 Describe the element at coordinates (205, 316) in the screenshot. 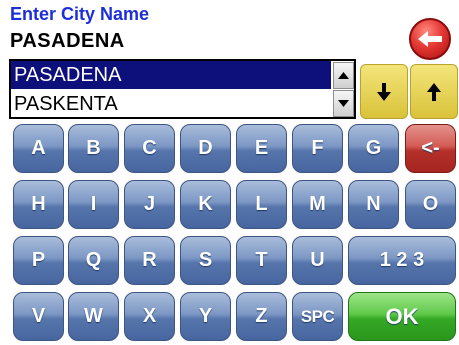

I see `key-y: Y` at that location.